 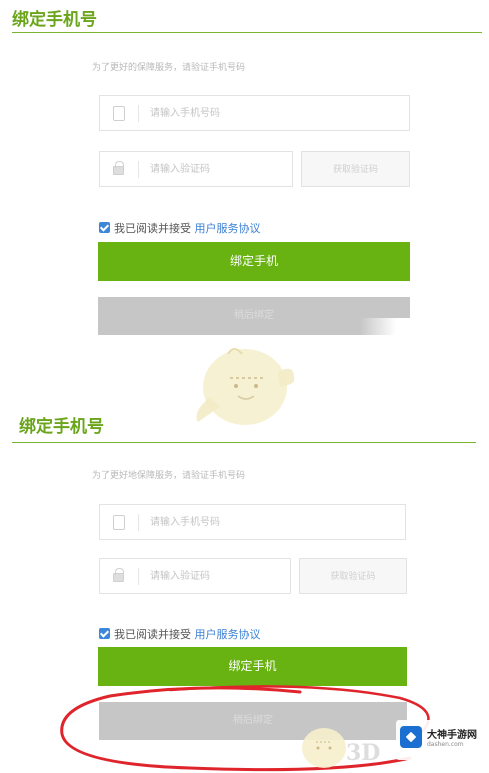 What do you see at coordinates (452, 735) in the screenshot?
I see `site-name: 大神手游网` at bounding box center [452, 735].